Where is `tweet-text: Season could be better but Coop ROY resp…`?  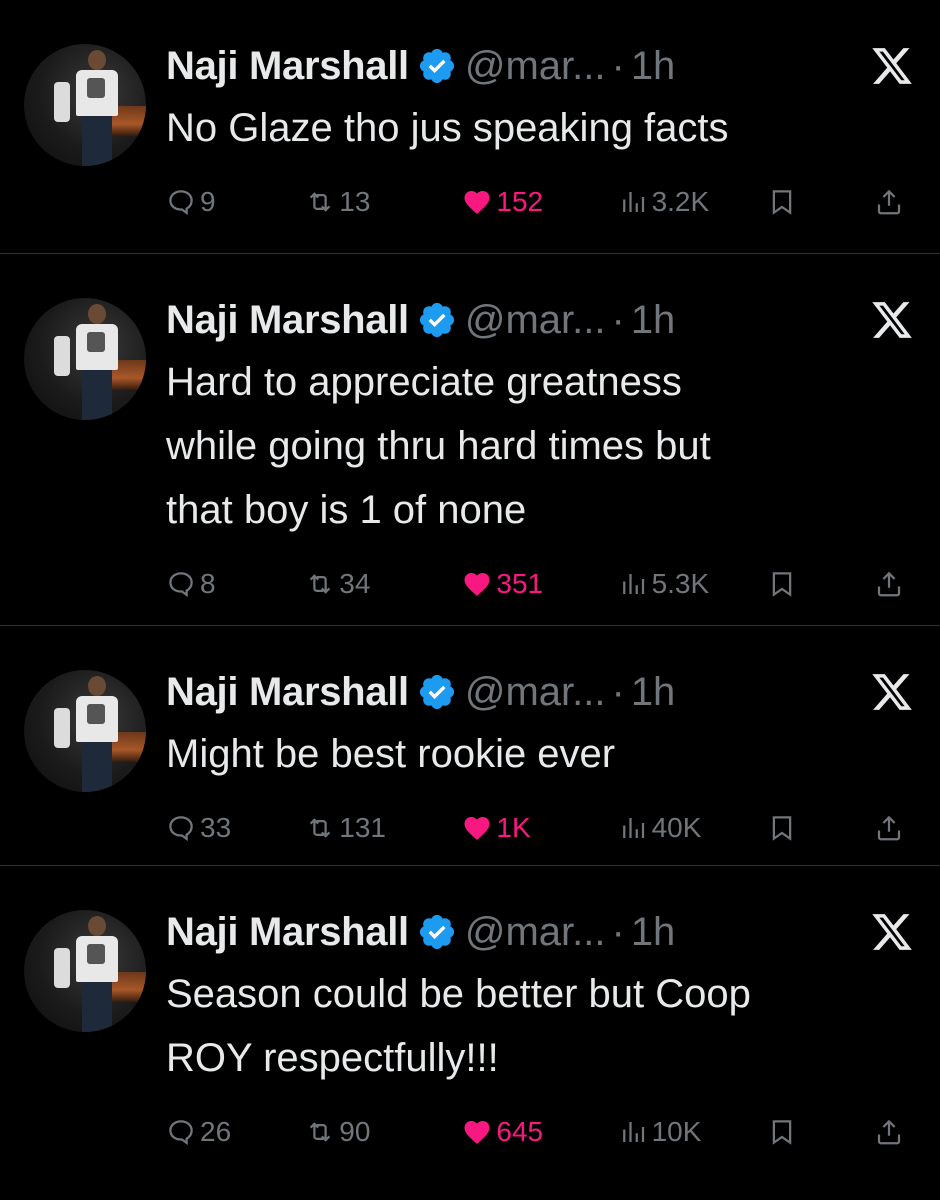 tweet-text: Season could be better but Coop ROY resp… is located at coordinates (458, 1026).